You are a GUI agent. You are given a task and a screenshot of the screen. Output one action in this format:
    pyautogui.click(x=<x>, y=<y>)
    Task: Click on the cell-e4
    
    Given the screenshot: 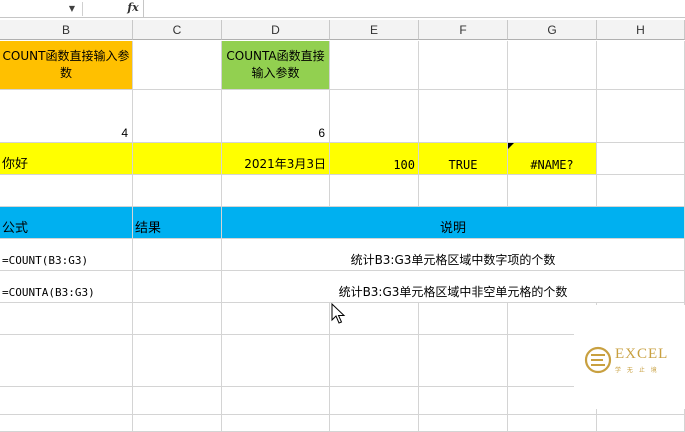 What is the action you would take?
    pyautogui.click(x=374, y=191)
    